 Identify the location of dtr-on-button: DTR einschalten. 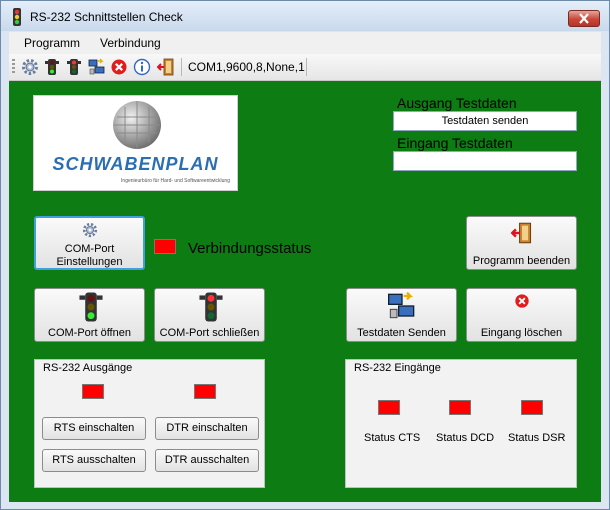
(207, 428).